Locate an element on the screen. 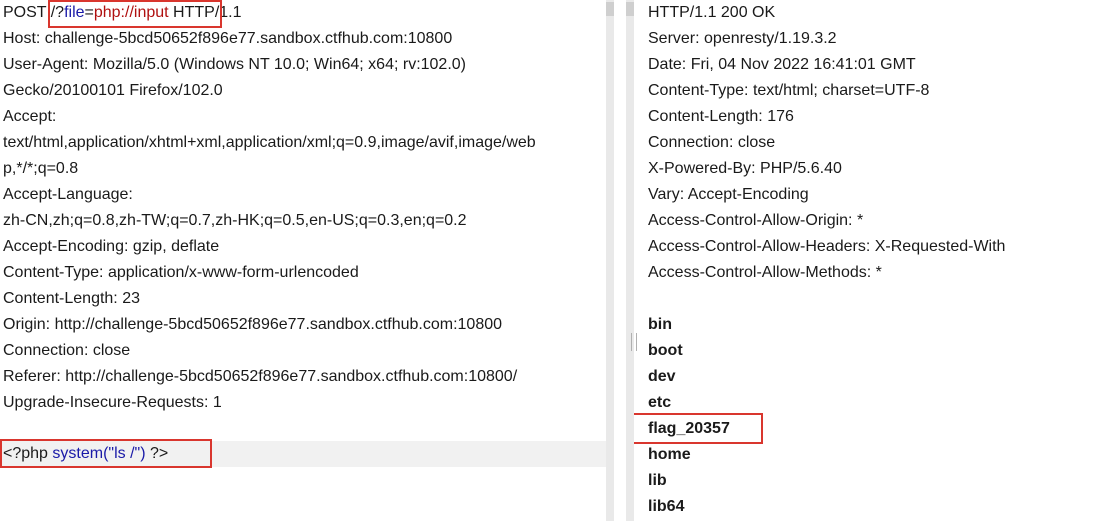 Image resolution: width=1094 pixels, height=521 pixels. request-header-line: Connection: close is located at coordinates (66, 351).